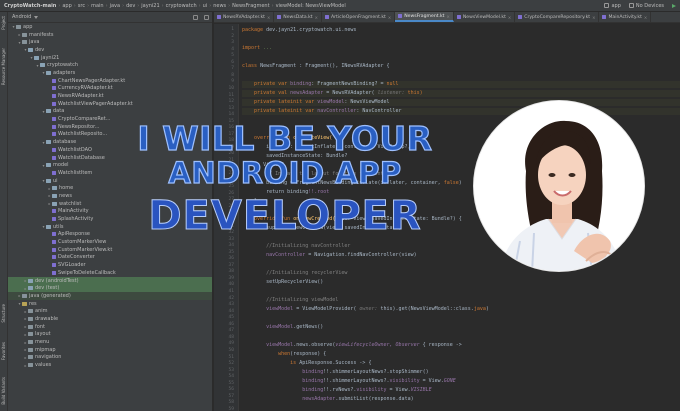  Describe the element at coordinates (110, 350) in the screenshot. I see `tree-item: ▸ mipmap` at that location.